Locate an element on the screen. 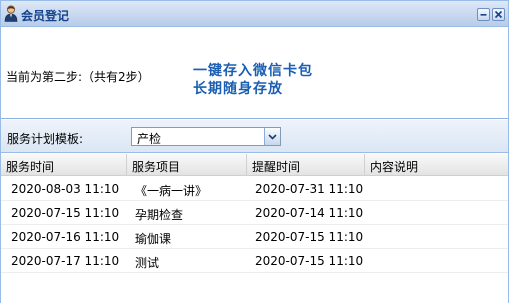 Image resolution: width=509 pixels, height=303 pixels. template-select: 产检 is located at coordinates (206, 136).